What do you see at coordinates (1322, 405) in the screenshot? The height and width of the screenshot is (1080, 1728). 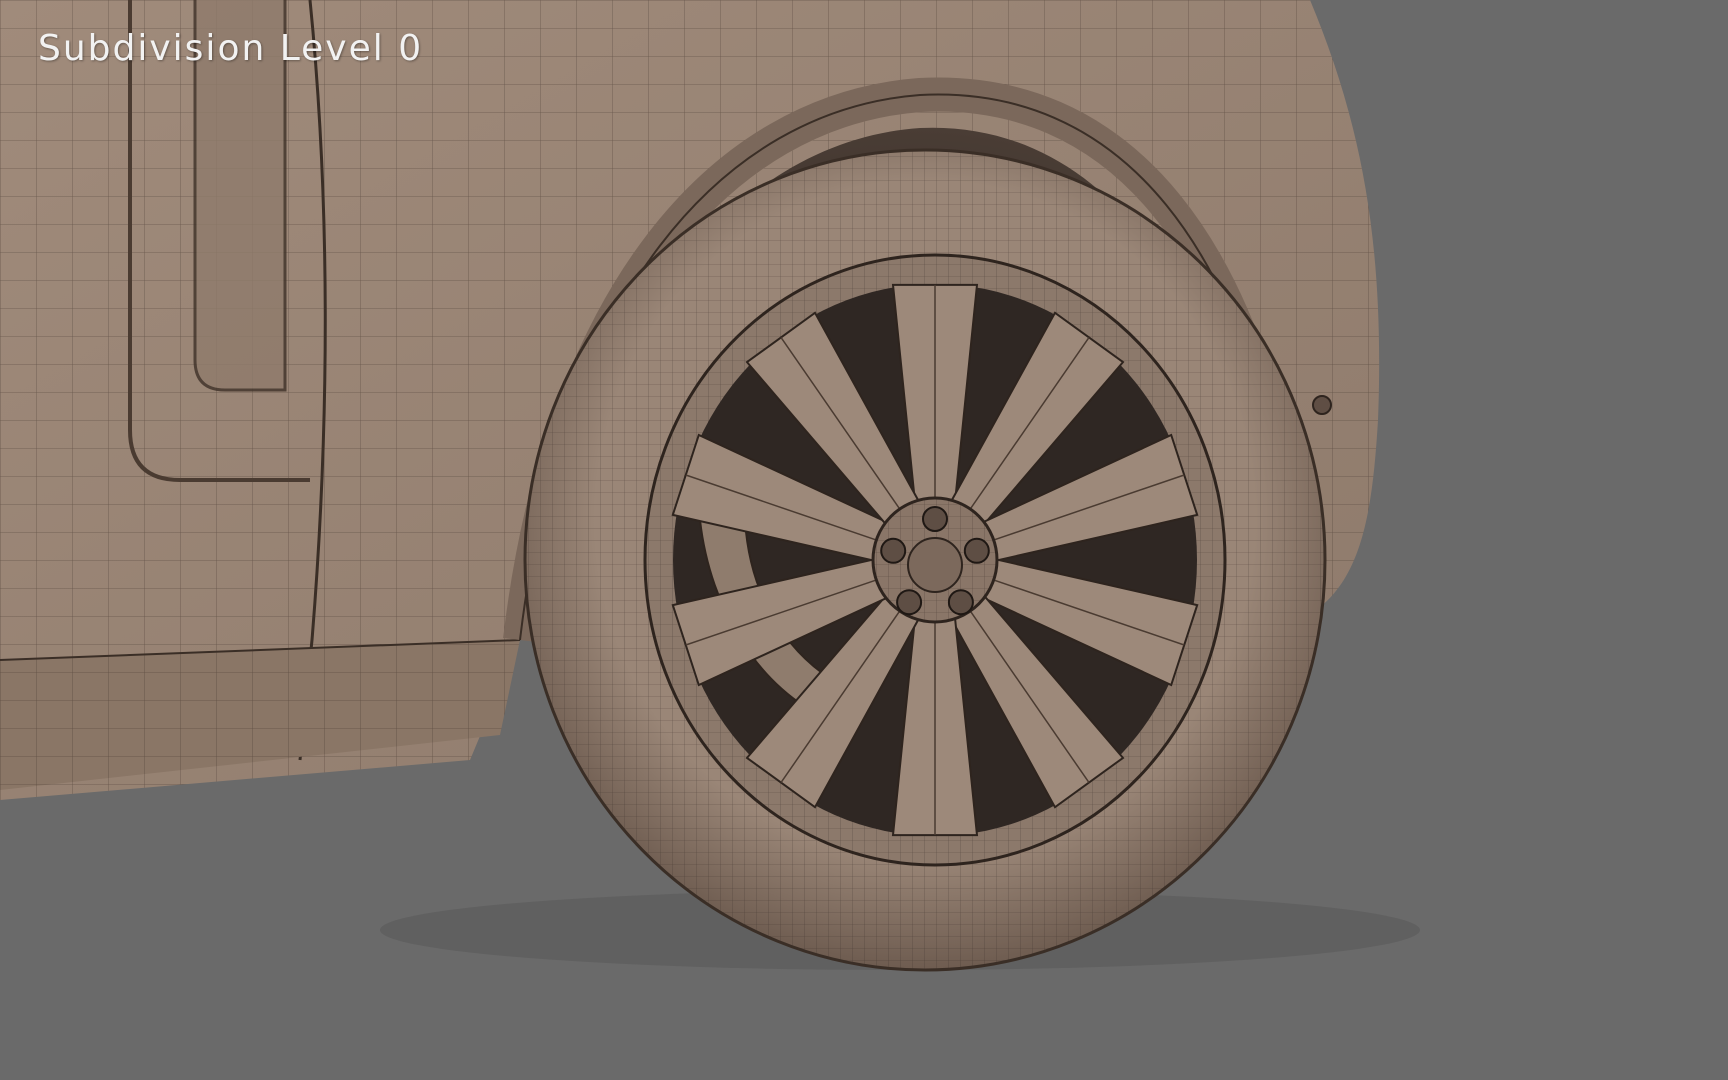 I see `side-marker` at bounding box center [1322, 405].